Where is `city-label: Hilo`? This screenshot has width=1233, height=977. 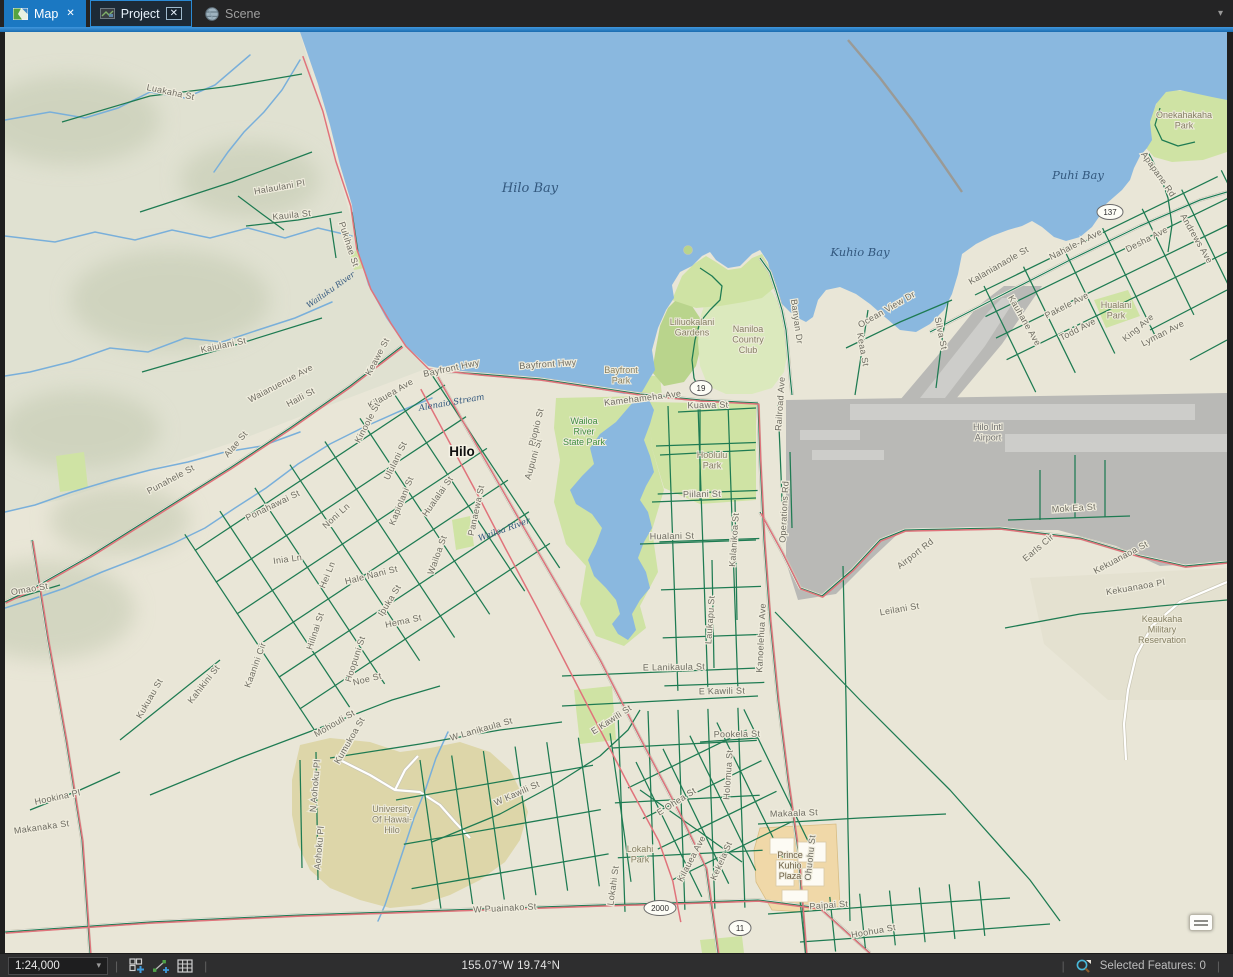 city-label: Hilo is located at coordinates (462, 451).